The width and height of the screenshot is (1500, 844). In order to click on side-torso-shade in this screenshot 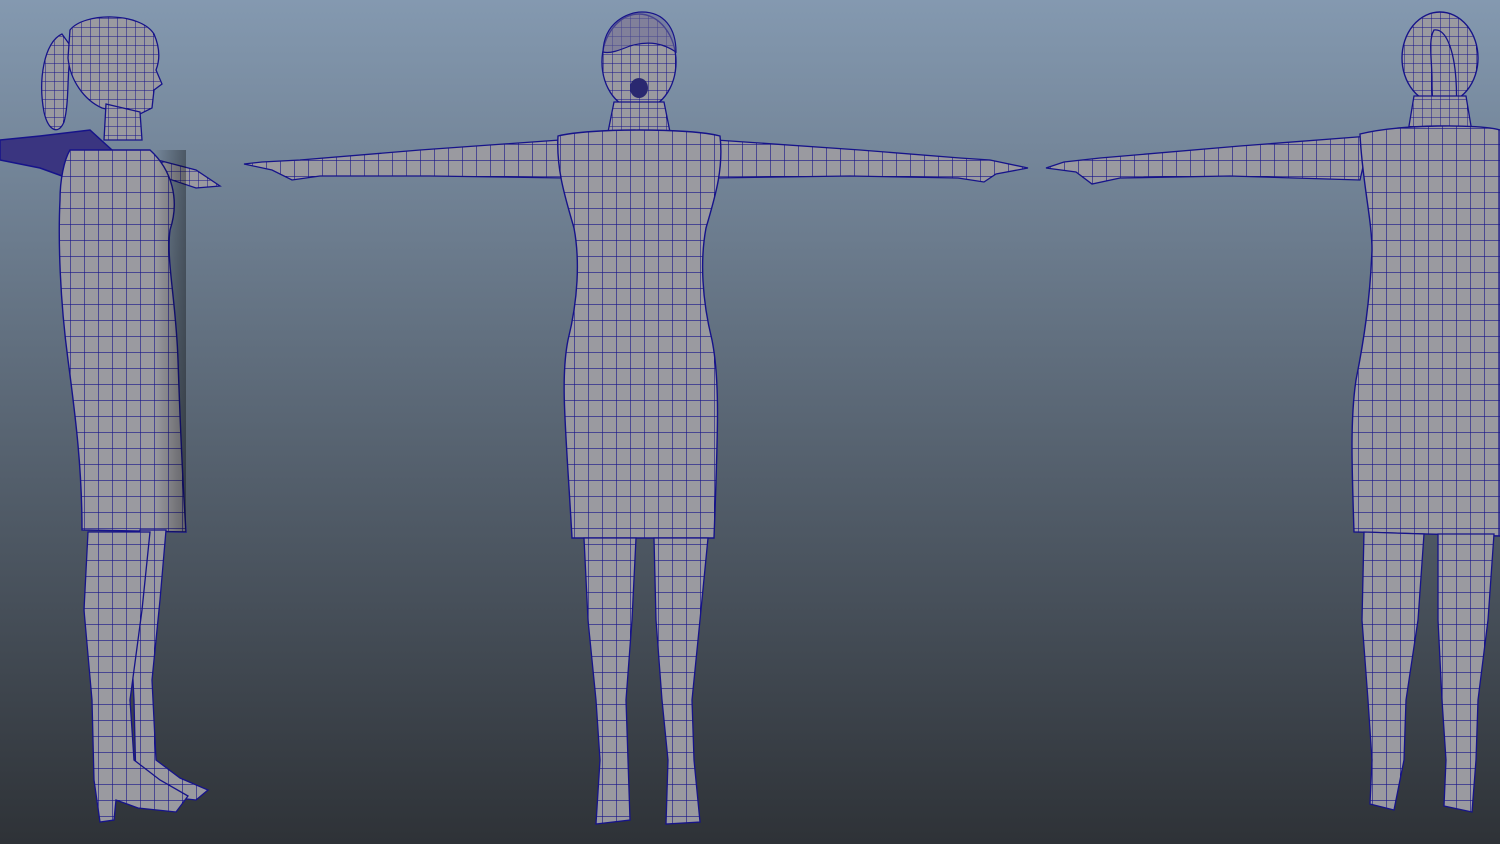, I will do `click(123, 341)`.